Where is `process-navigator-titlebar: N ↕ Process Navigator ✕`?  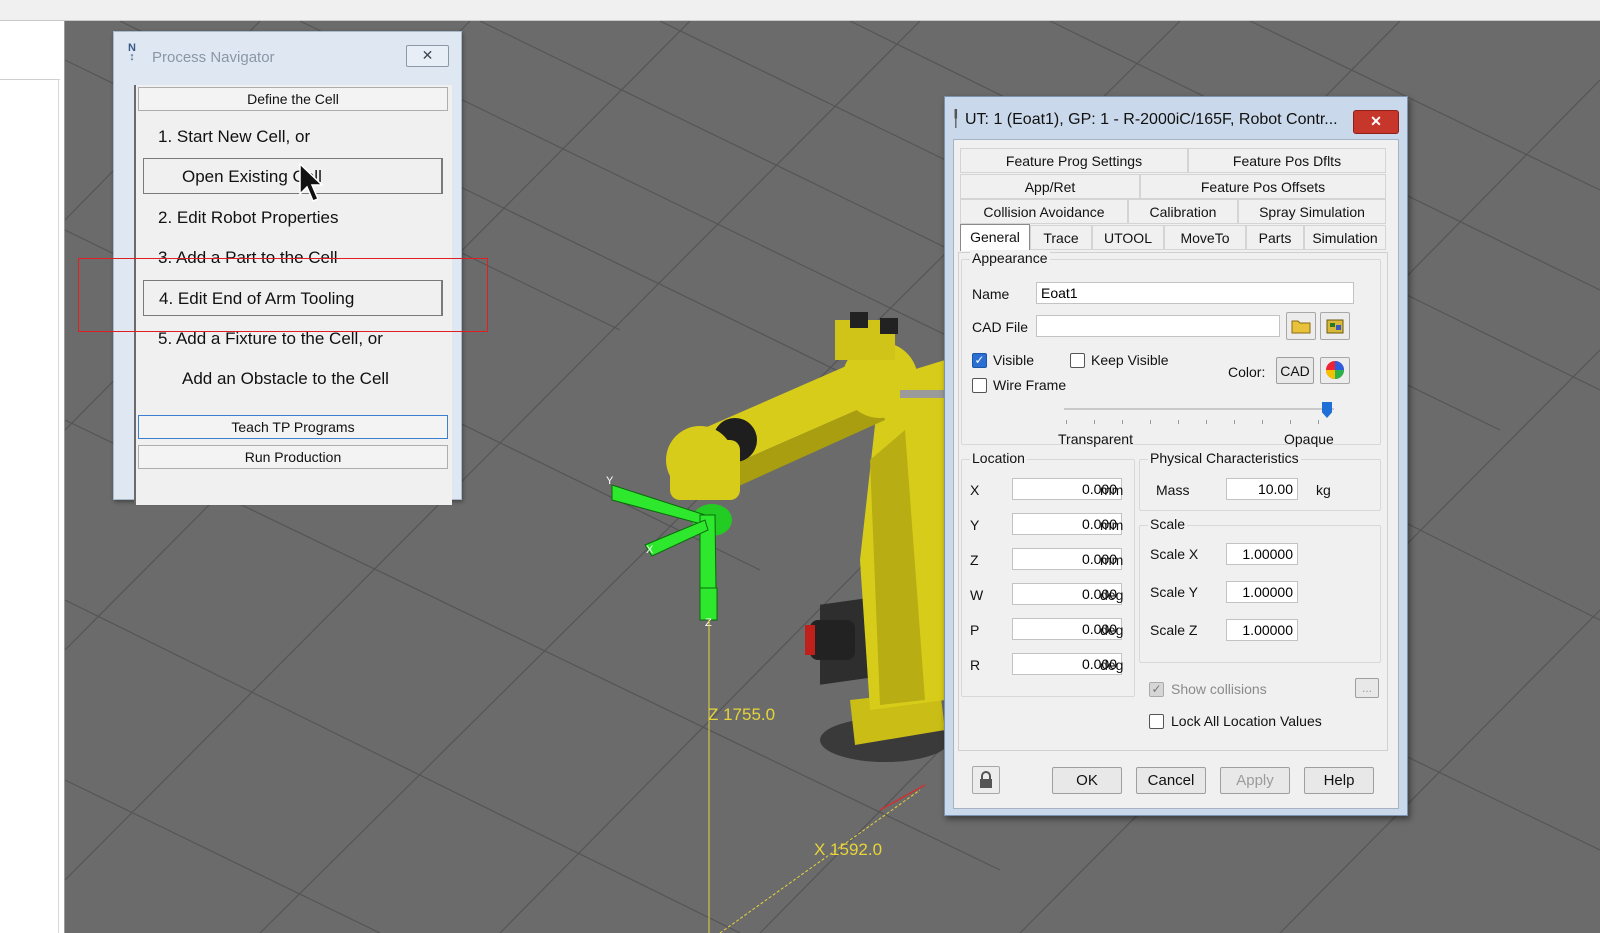
process-navigator-titlebar: N ↕ Process Navigator ✕ is located at coordinates (287, 55).